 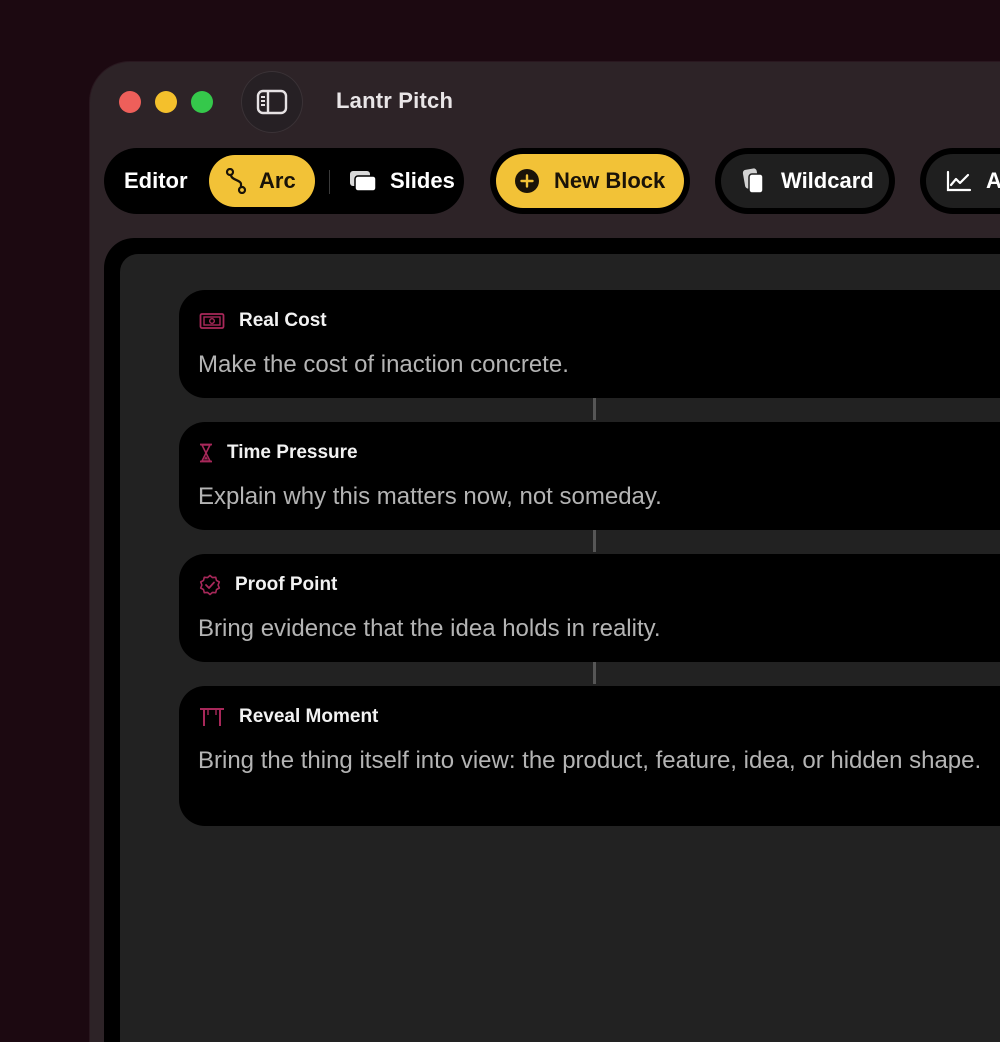 What do you see at coordinates (329, 182) in the screenshot?
I see `segment-divider` at bounding box center [329, 182].